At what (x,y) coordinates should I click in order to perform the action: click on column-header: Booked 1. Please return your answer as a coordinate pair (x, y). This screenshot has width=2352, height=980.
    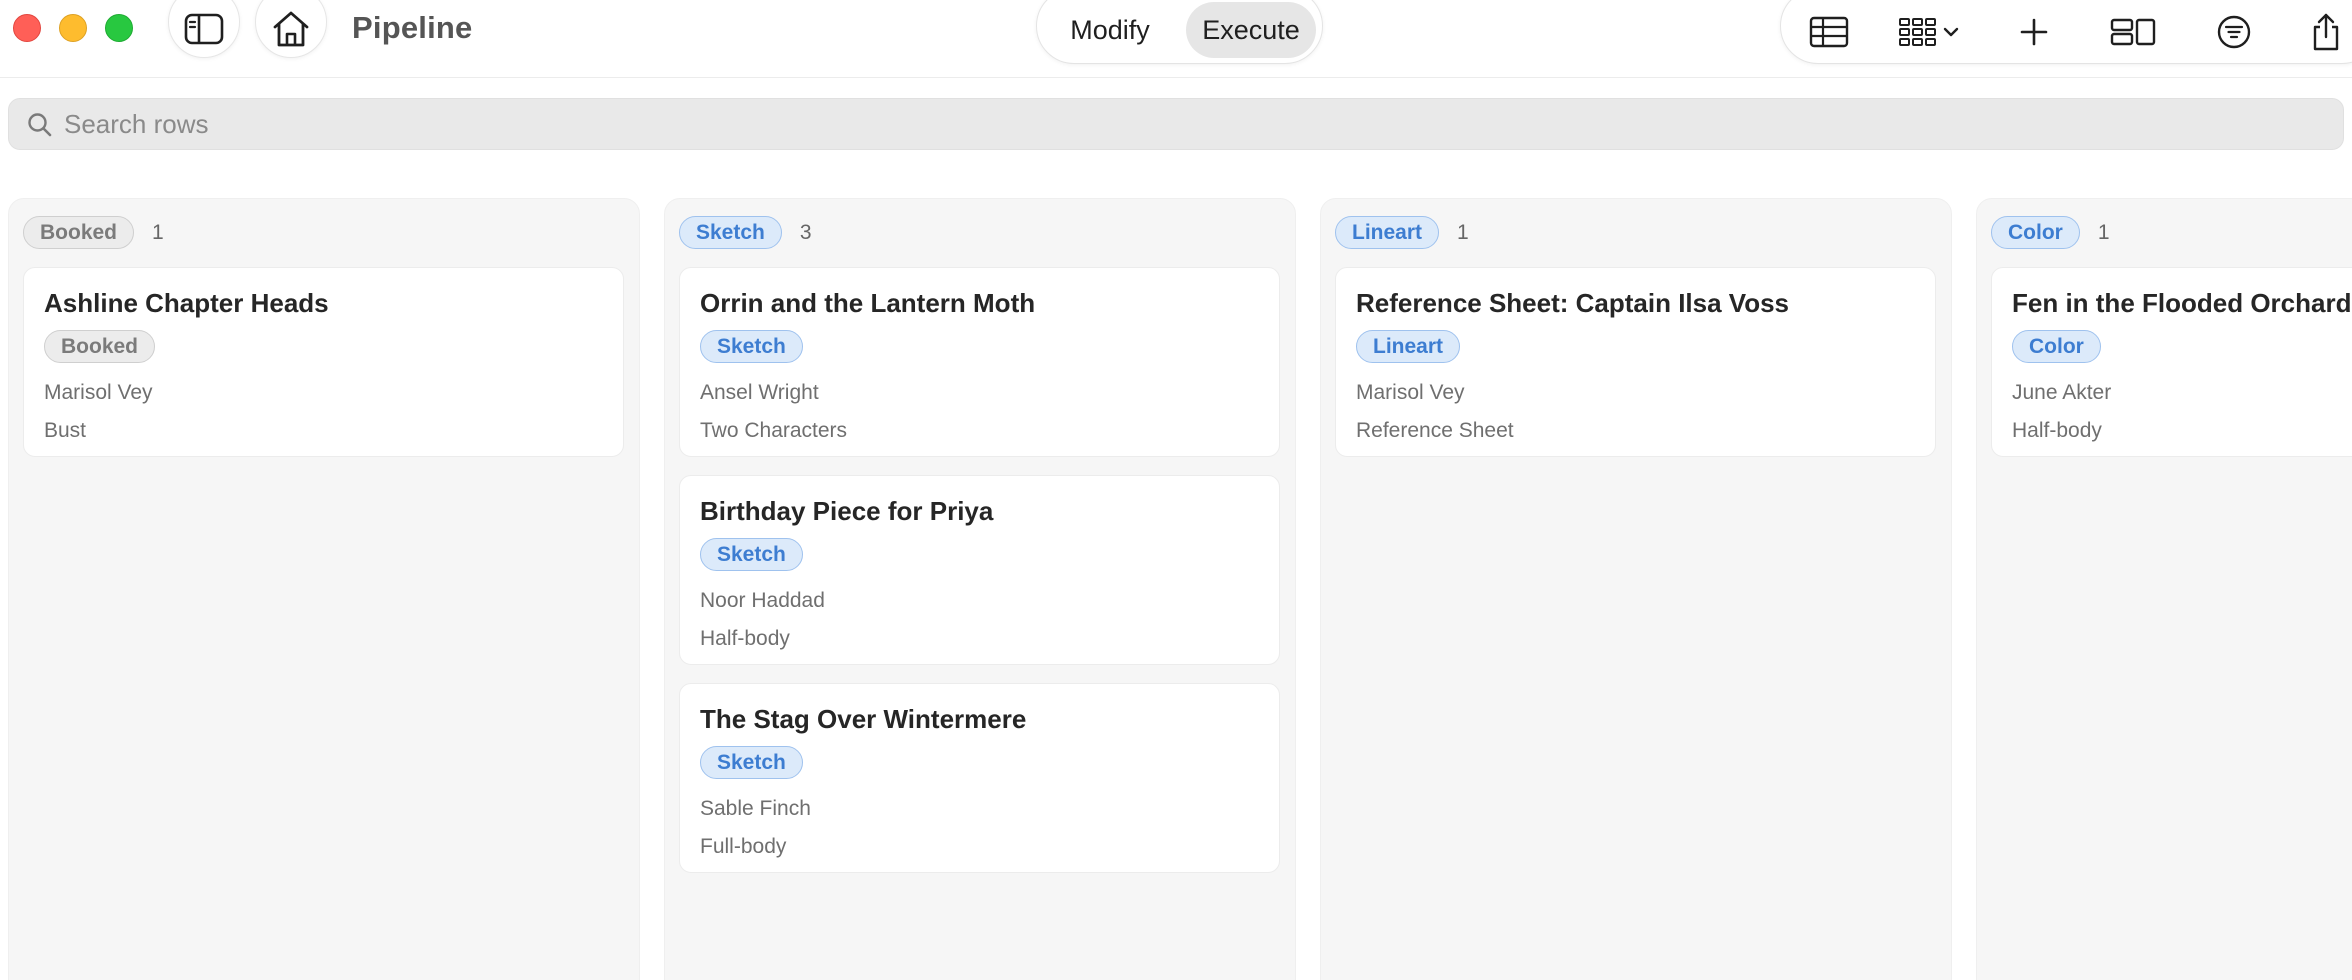
    Looking at the image, I should click on (93, 232).